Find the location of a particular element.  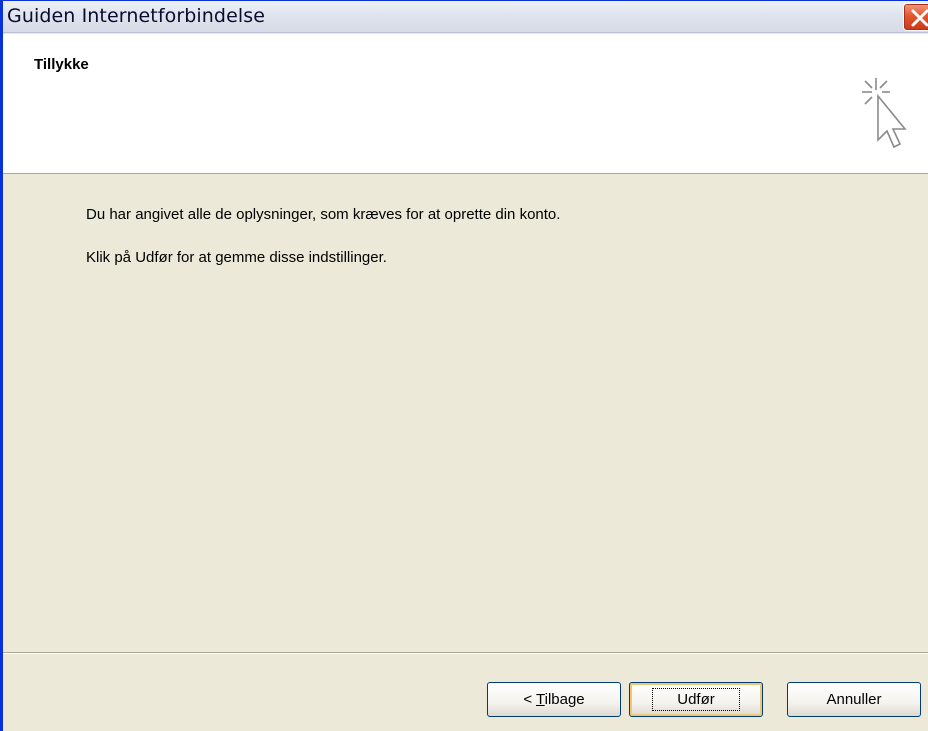

back-button: < Tilbage is located at coordinates (554, 699).